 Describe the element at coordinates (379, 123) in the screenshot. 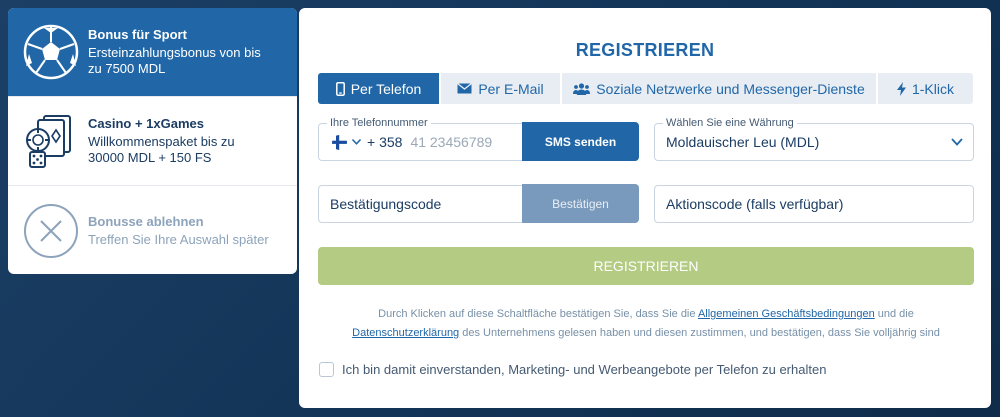

I see `phone-field-label: Ihre Telefonnummer` at that location.